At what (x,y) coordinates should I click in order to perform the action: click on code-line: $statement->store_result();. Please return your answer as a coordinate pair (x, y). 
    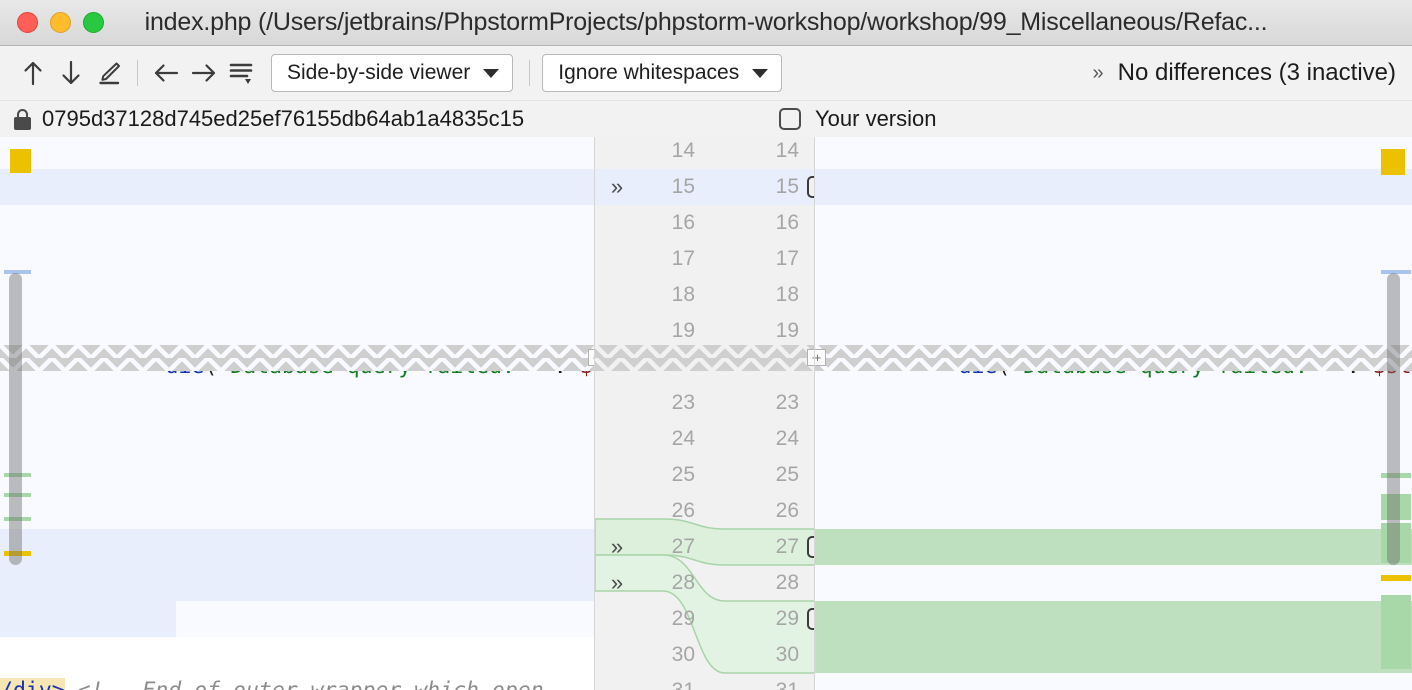
    Looking at the image, I should click on (297, 274).